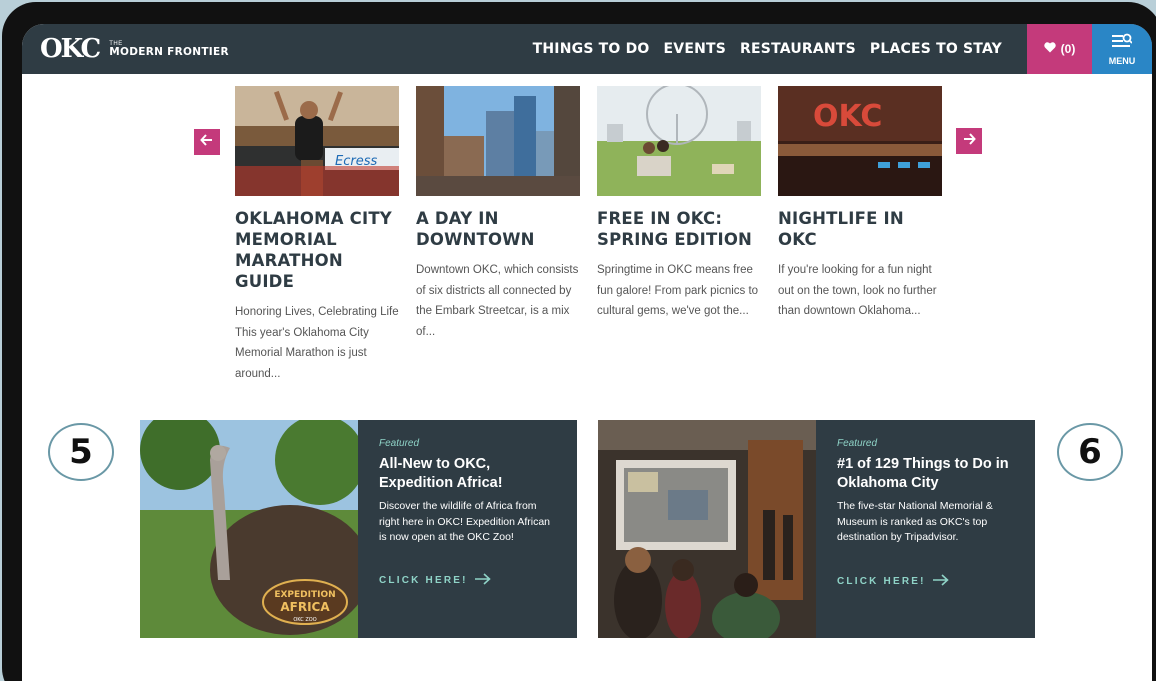 This screenshot has width=1156, height=681. What do you see at coordinates (317, 250) in the screenshot?
I see `card-title: OKLAHOMA CITY MEMORIAL MARATHON GUIDE` at bounding box center [317, 250].